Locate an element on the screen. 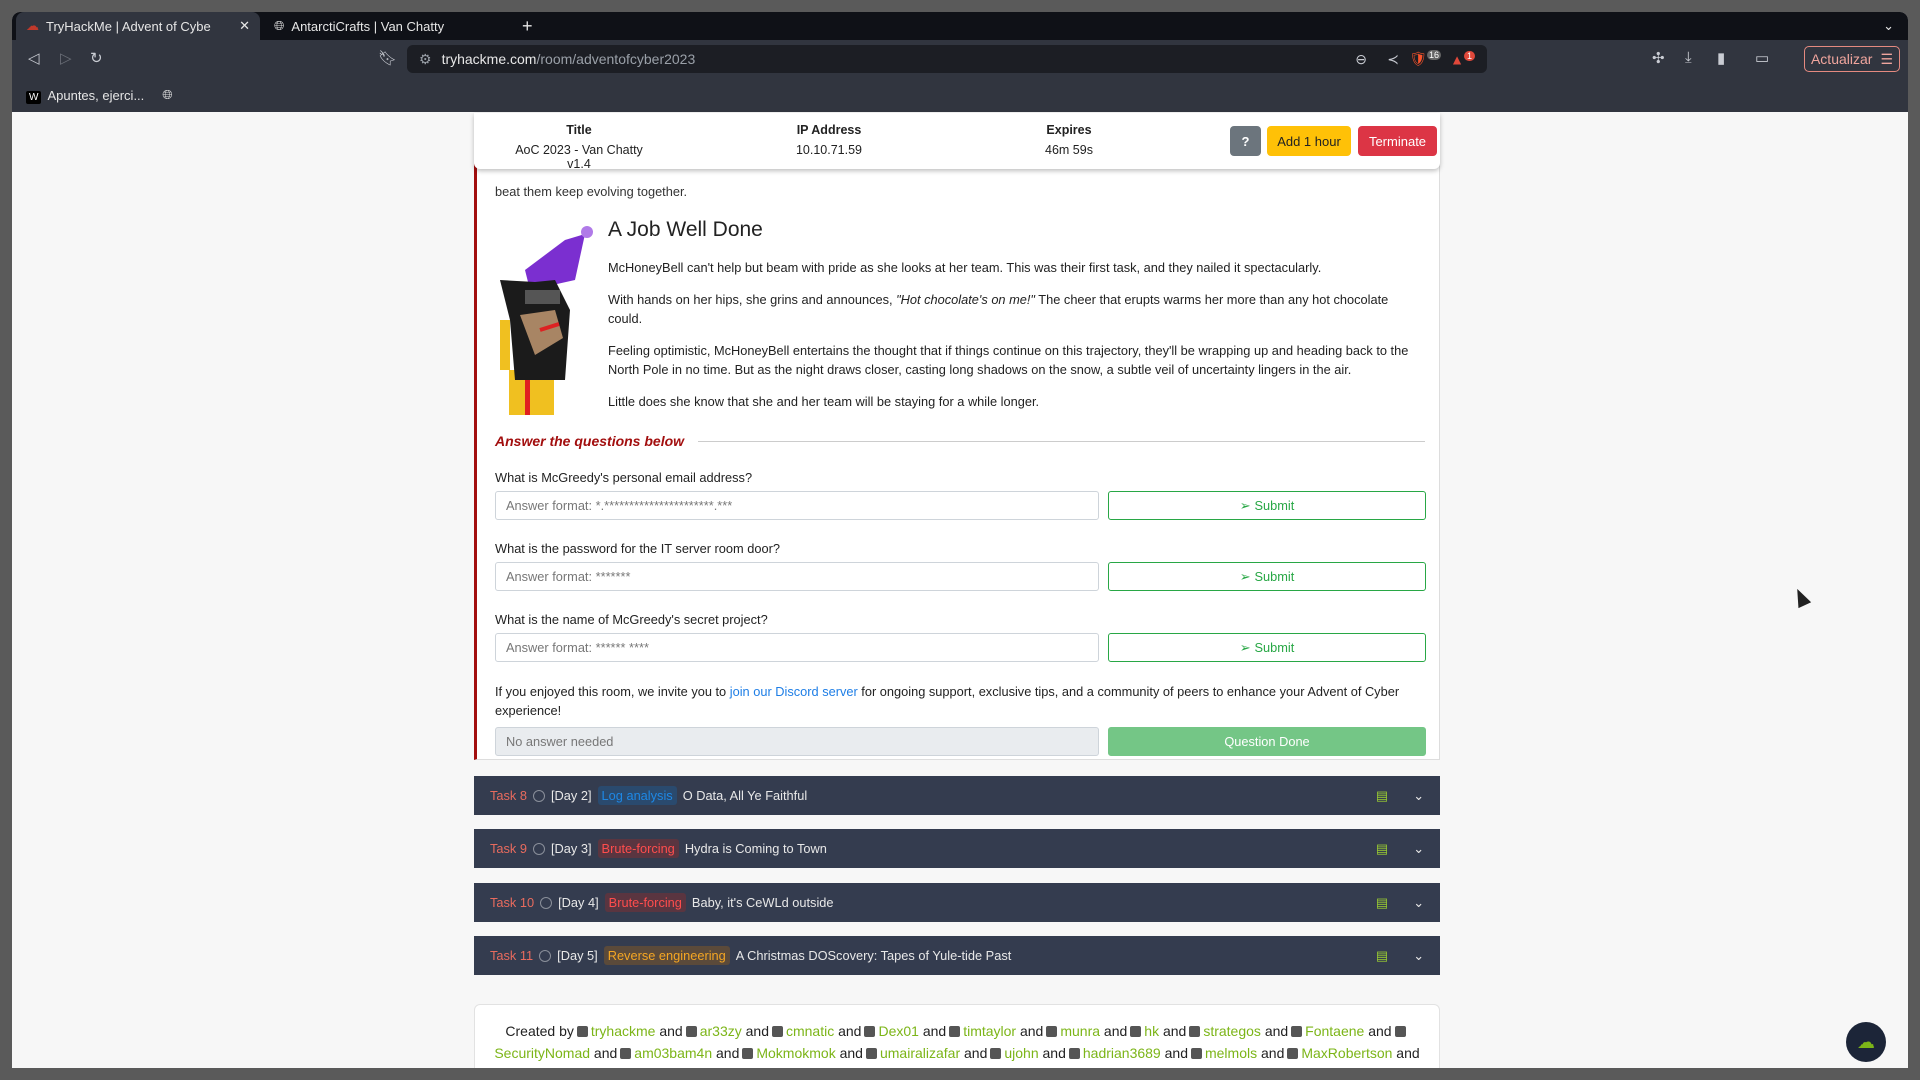  share-icon: ≺ is located at coordinates (1393, 59).